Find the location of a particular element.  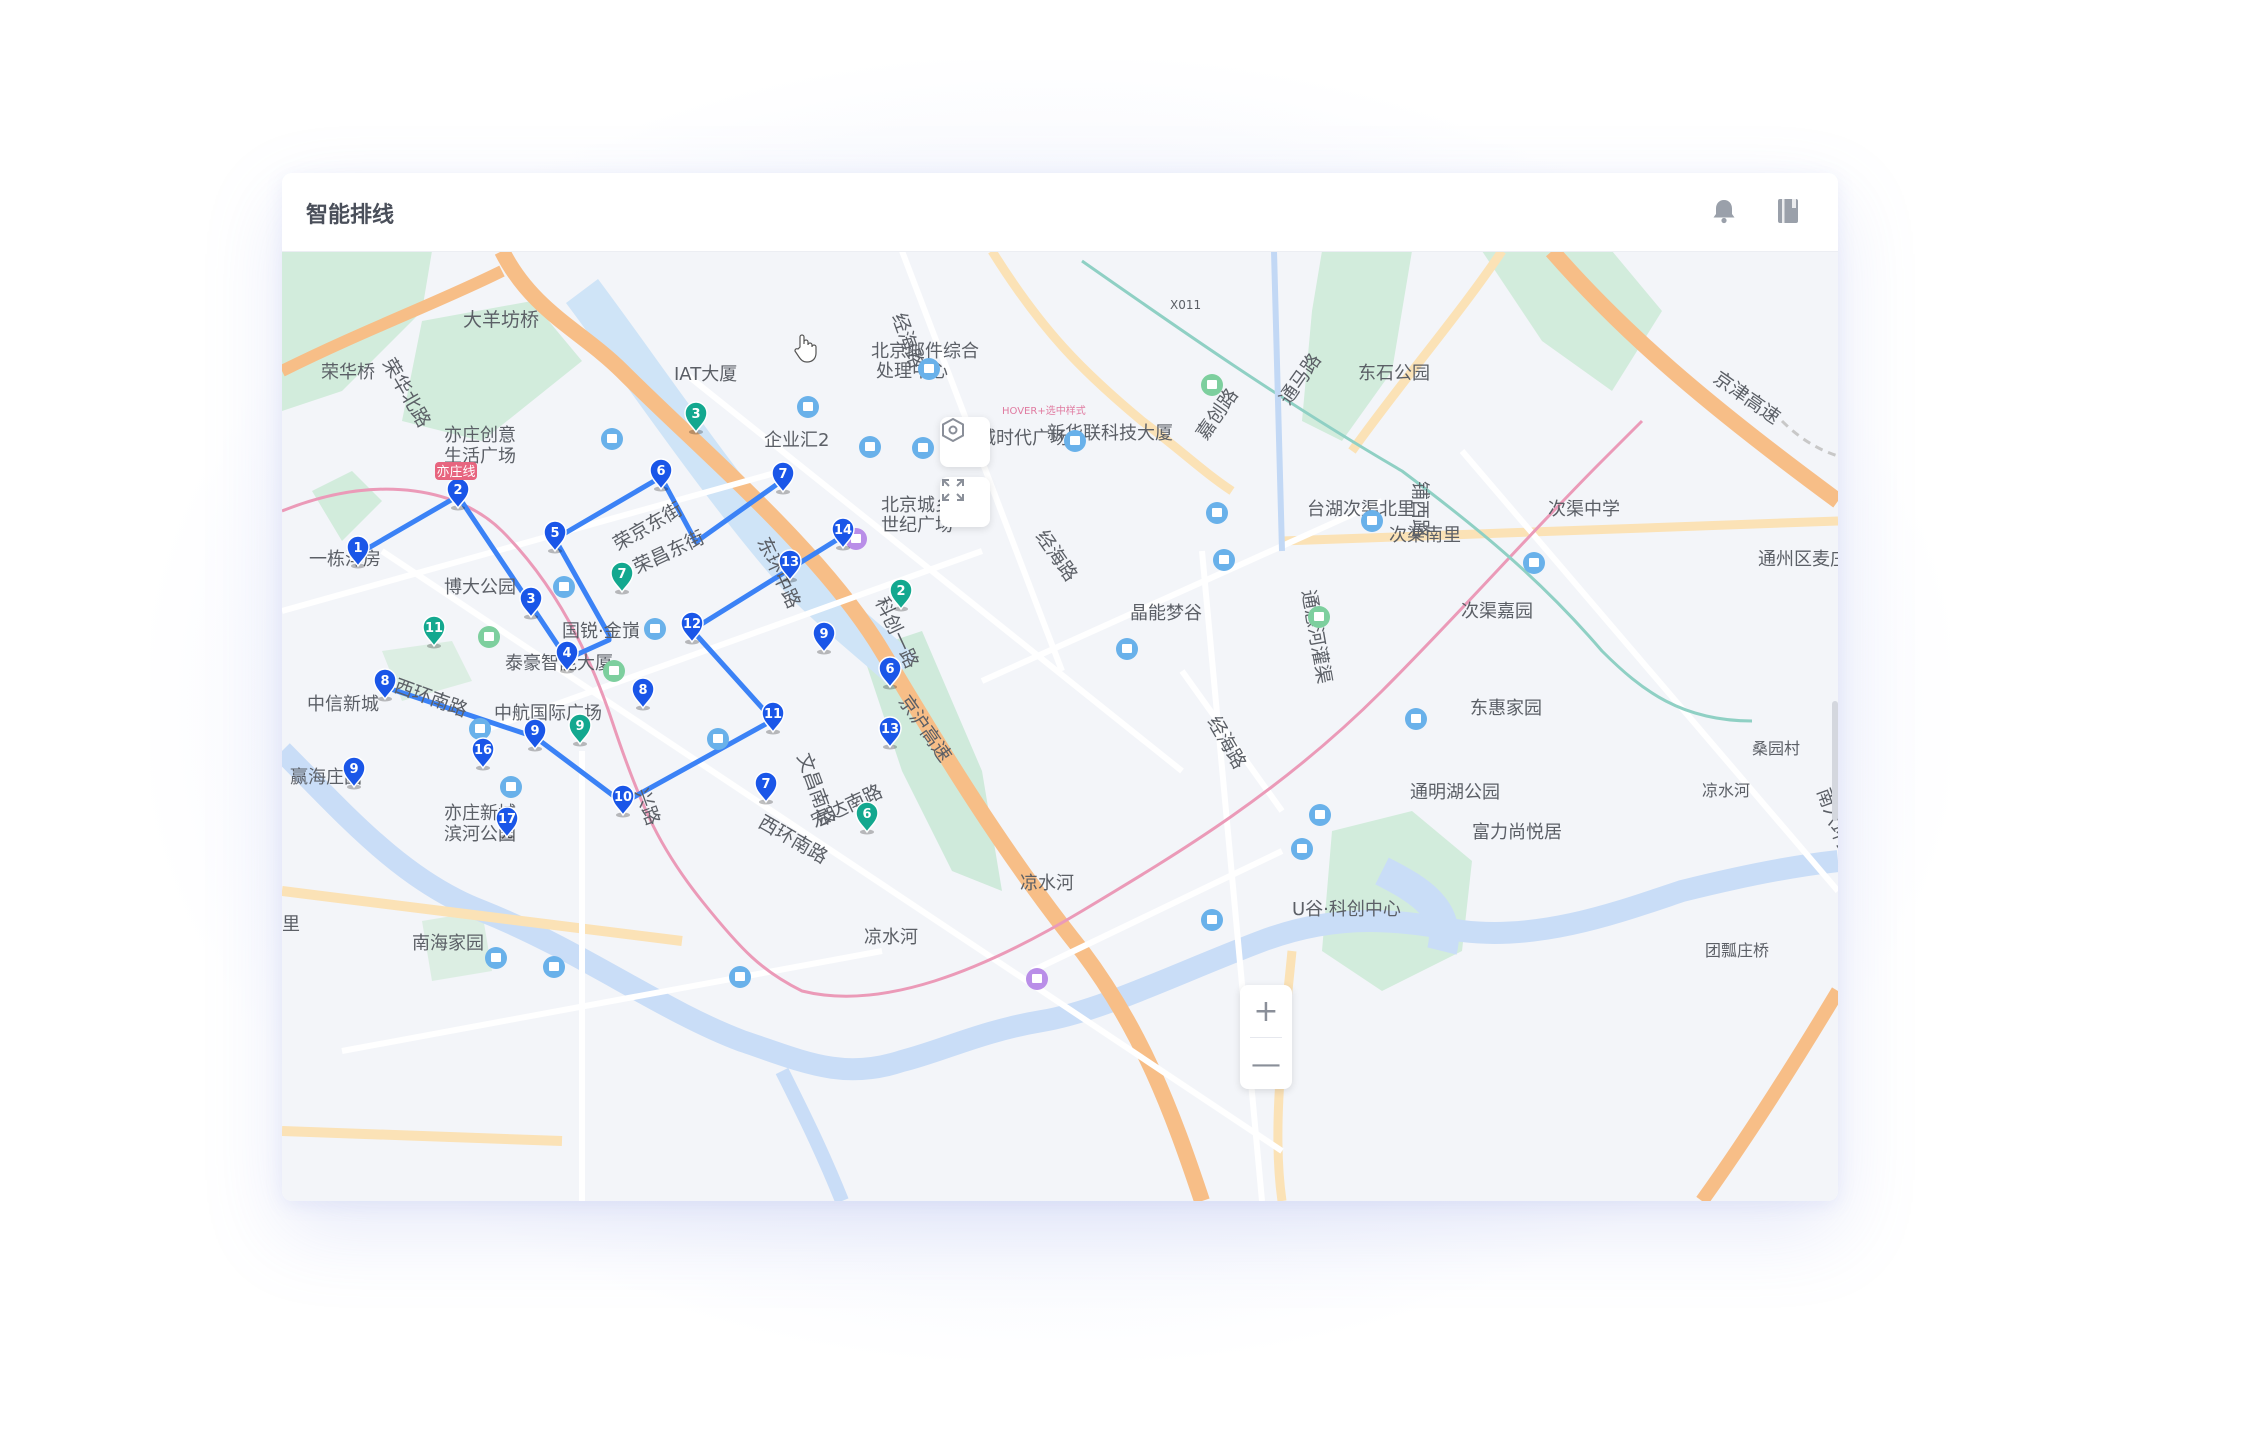

map-label: U谷·科创中心 is located at coordinates (1346, 909).